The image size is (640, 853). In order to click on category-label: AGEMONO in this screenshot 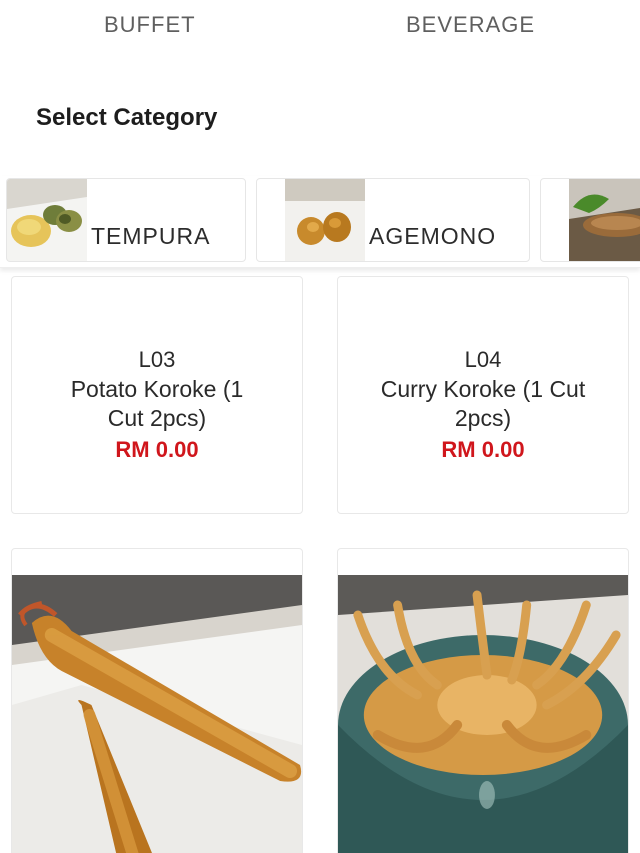, I will do `click(433, 236)`.